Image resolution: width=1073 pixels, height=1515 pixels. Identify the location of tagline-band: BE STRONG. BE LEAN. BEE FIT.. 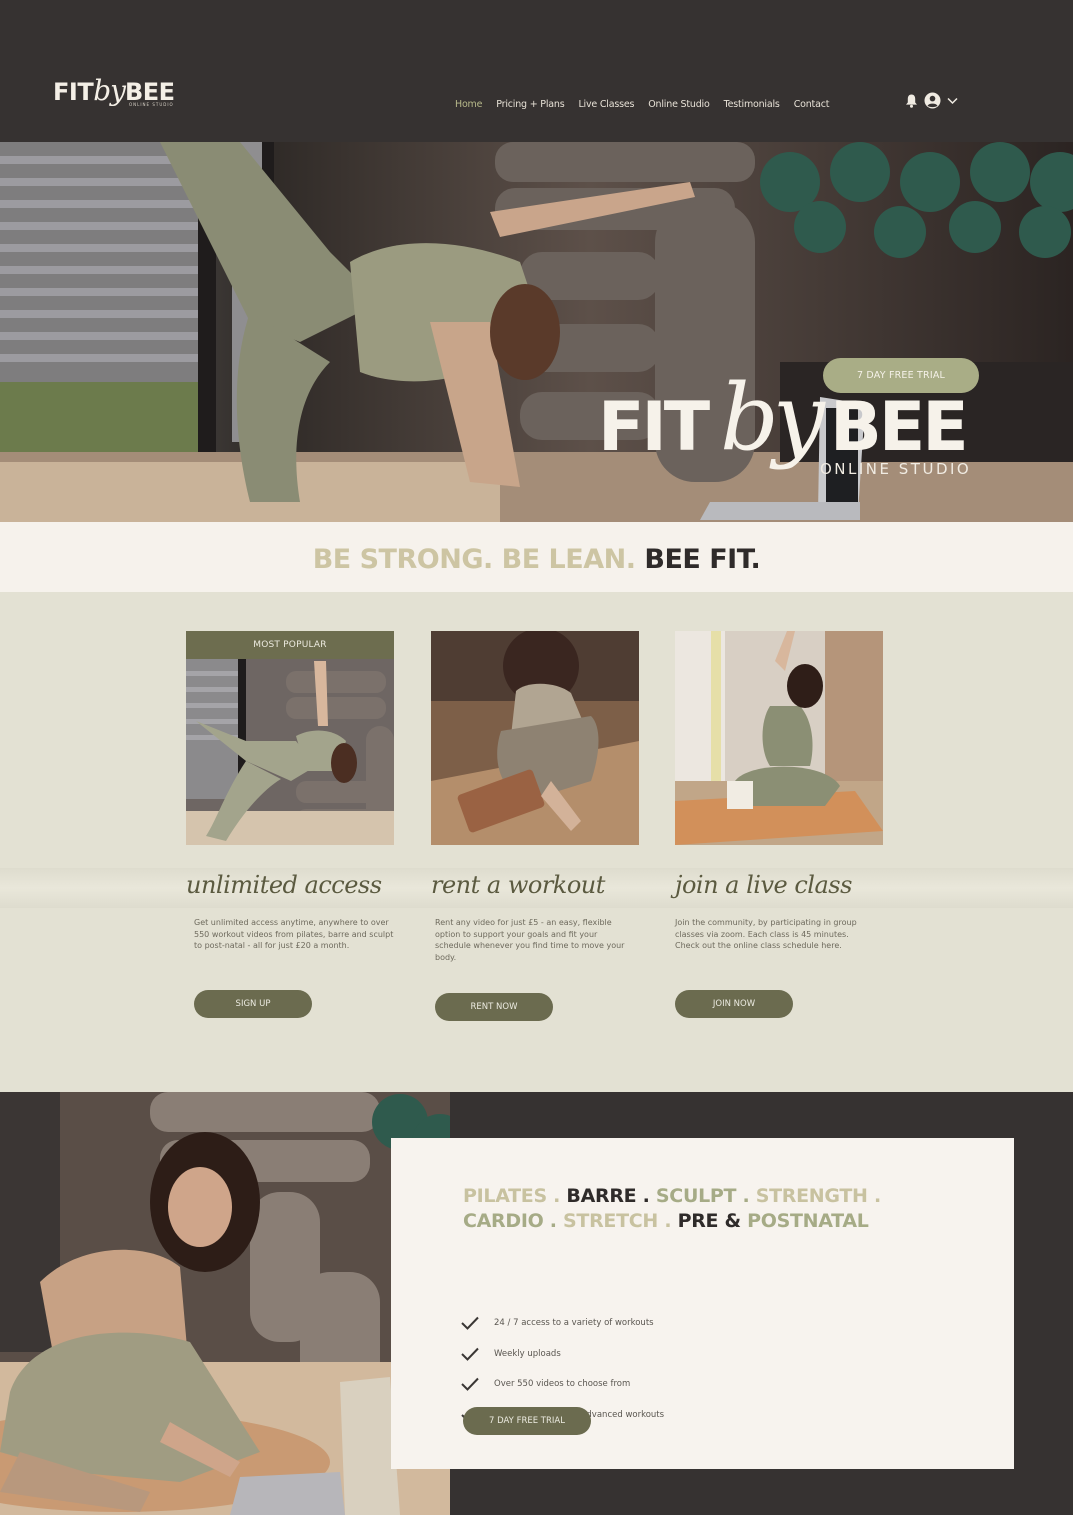
(536, 557).